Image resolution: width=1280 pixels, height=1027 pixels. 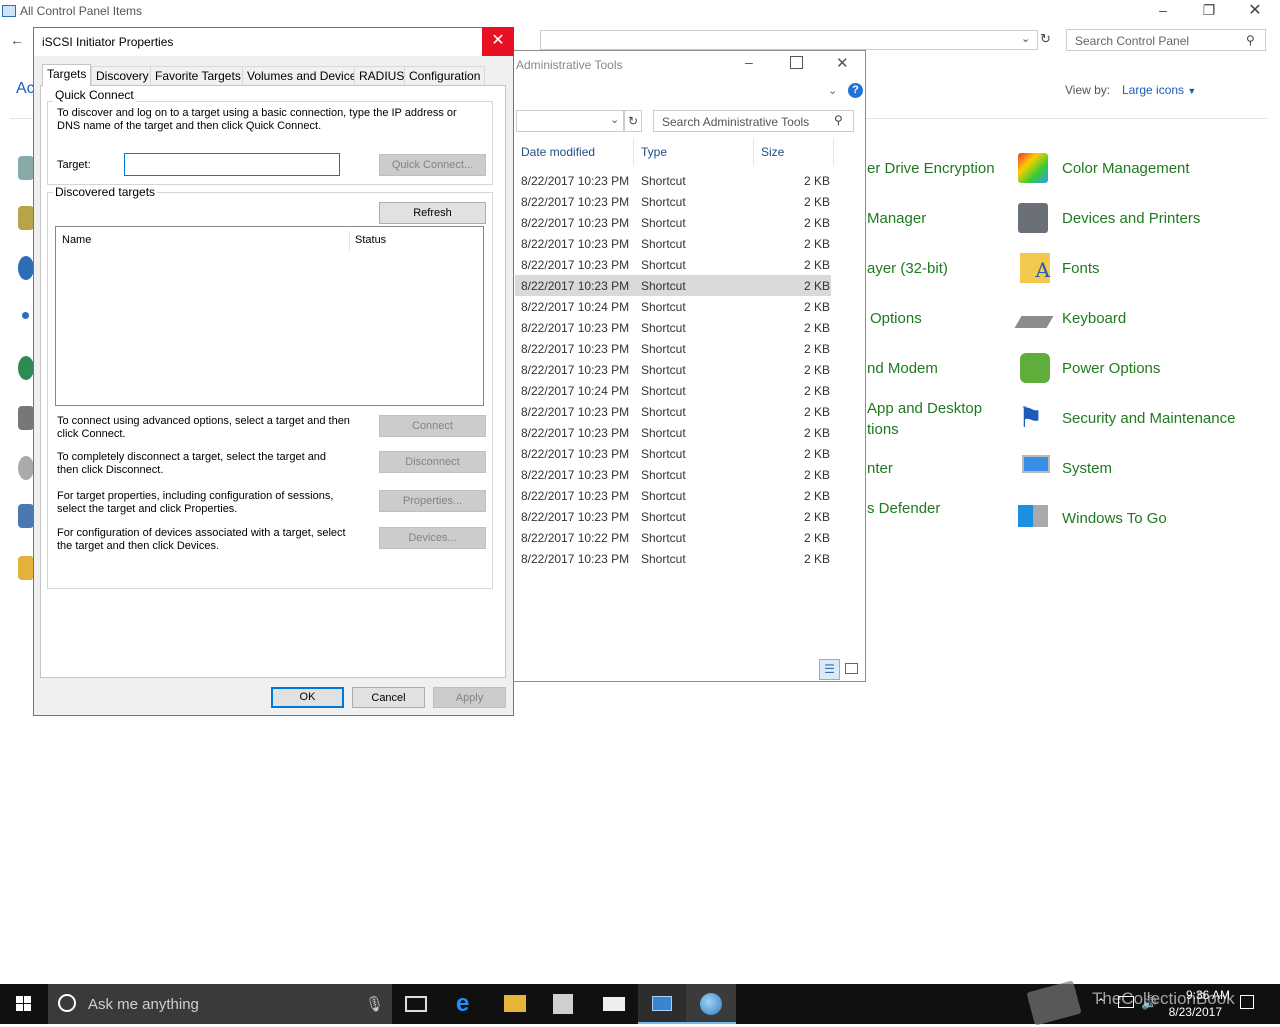 What do you see at coordinates (1114, 518) in the screenshot?
I see `cp-item-windows-to-go: Windows To Go` at bounding box center [1114, 518].